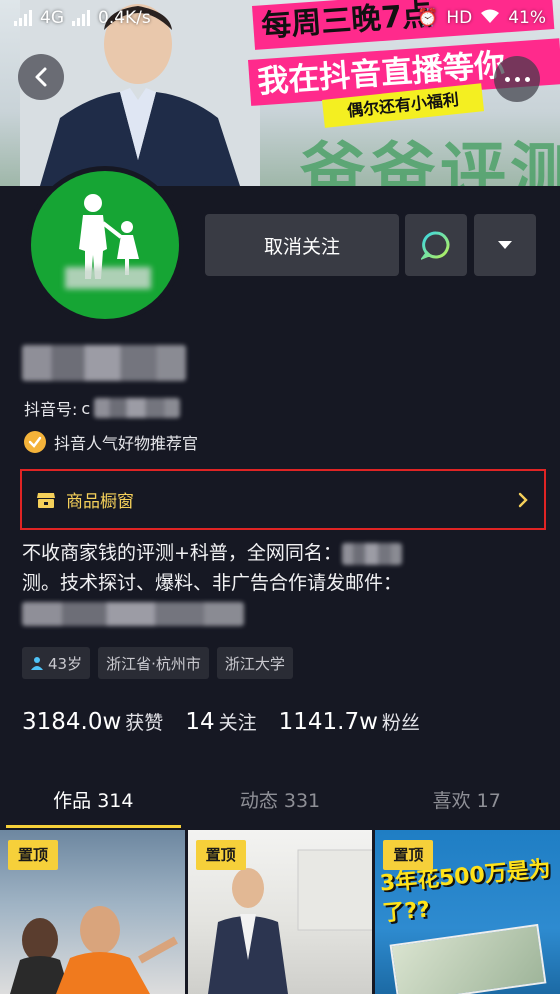  What do you see at coordinates (283, 499) in the screenshot?
I see `product-showcase-entry: 商品橱窗` at bounding box center [283, 499].